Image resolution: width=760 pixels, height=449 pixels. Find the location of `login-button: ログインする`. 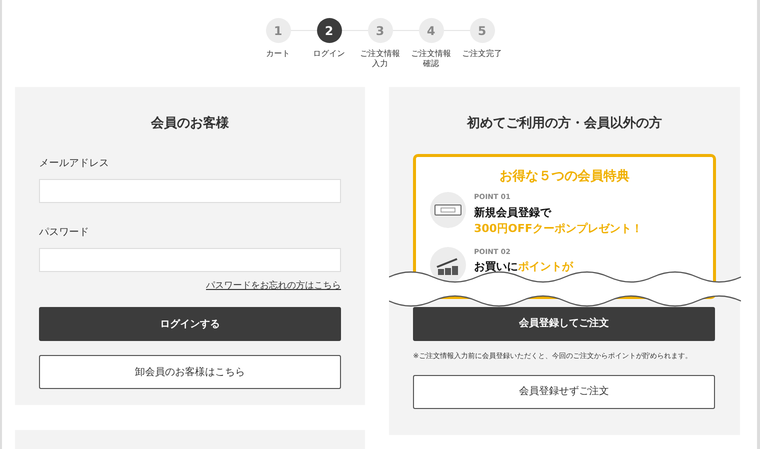

login-button: ログインする is located at coordinates (190, 324).